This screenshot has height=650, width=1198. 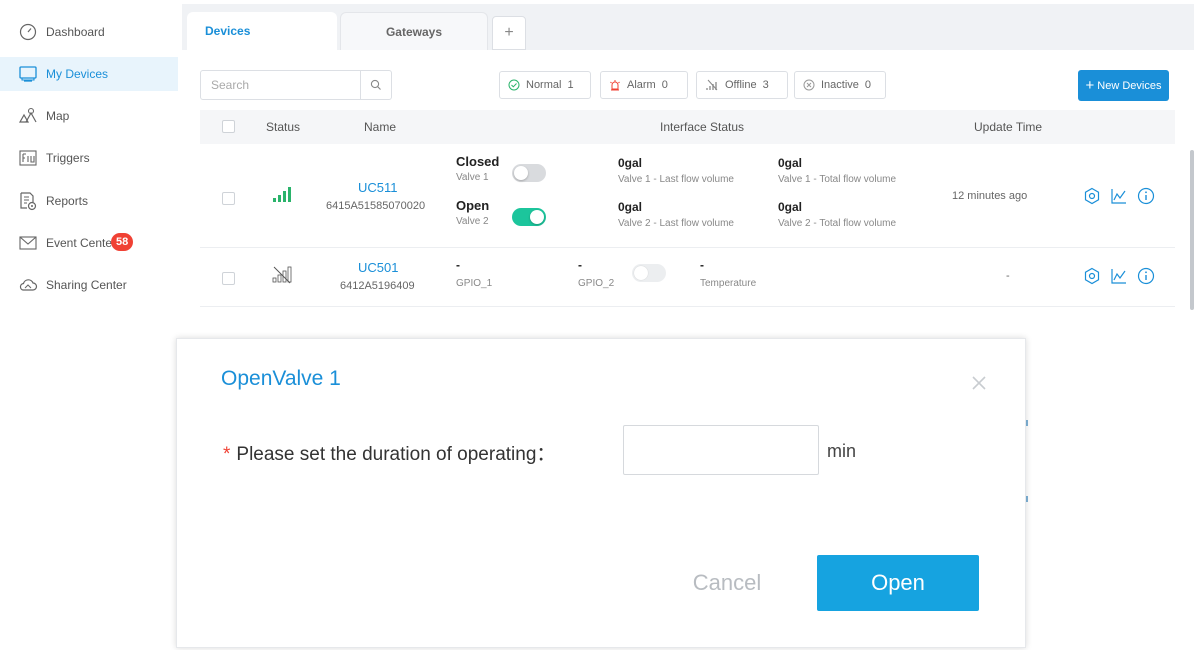 What do you see at coordinates (728, 283) in the screenshot?
I see `temperature-label: Temperature` at bounding box center [728, 283].